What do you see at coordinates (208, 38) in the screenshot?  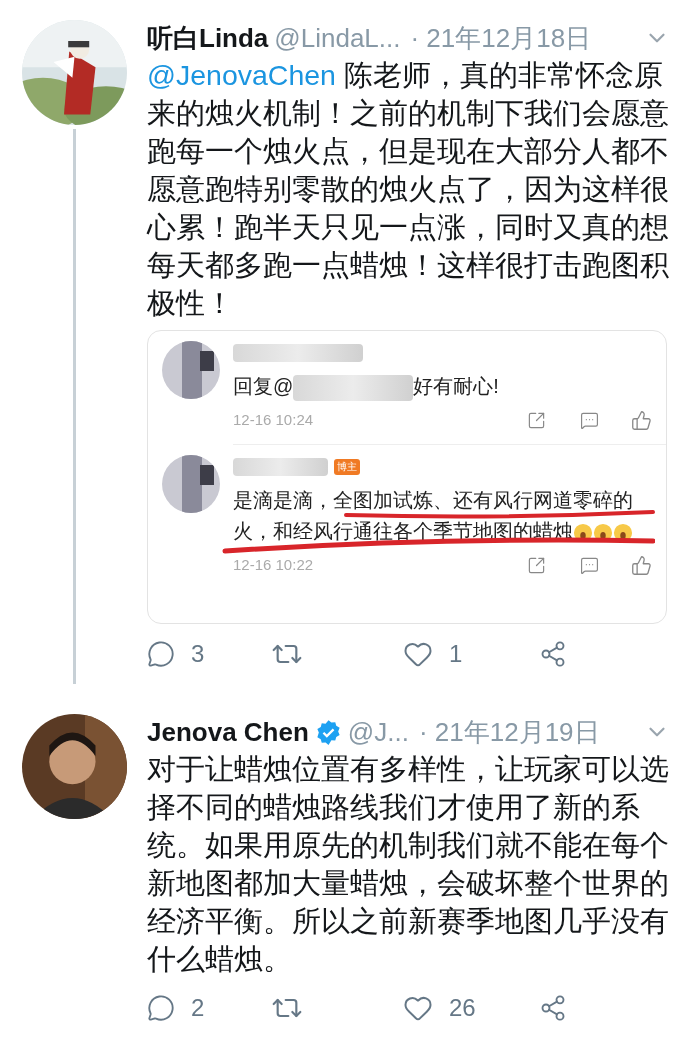 I see `user-name: 听白Linda` at bounding box center [208, 38].